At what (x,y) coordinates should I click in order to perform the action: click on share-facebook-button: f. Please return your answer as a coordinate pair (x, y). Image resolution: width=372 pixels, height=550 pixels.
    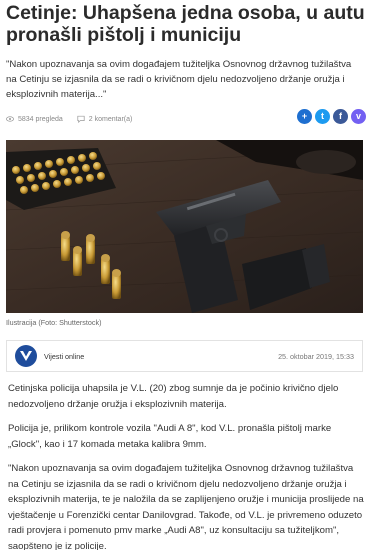
    Looking at the image, I should click on (340, 116).